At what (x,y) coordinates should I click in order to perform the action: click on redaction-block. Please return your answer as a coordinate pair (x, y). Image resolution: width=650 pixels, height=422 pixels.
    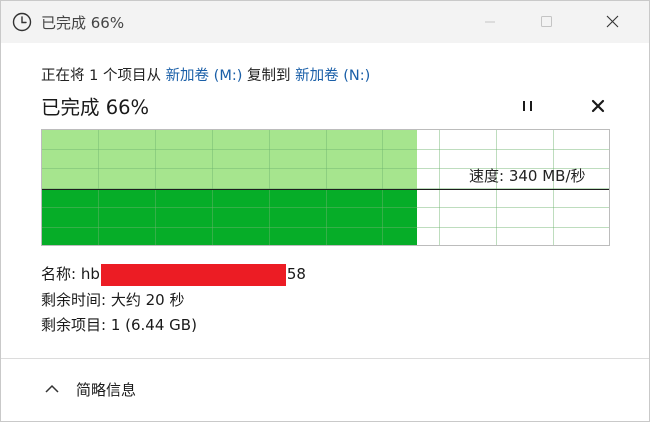
    Looking at the image, I should click on (193, 274).